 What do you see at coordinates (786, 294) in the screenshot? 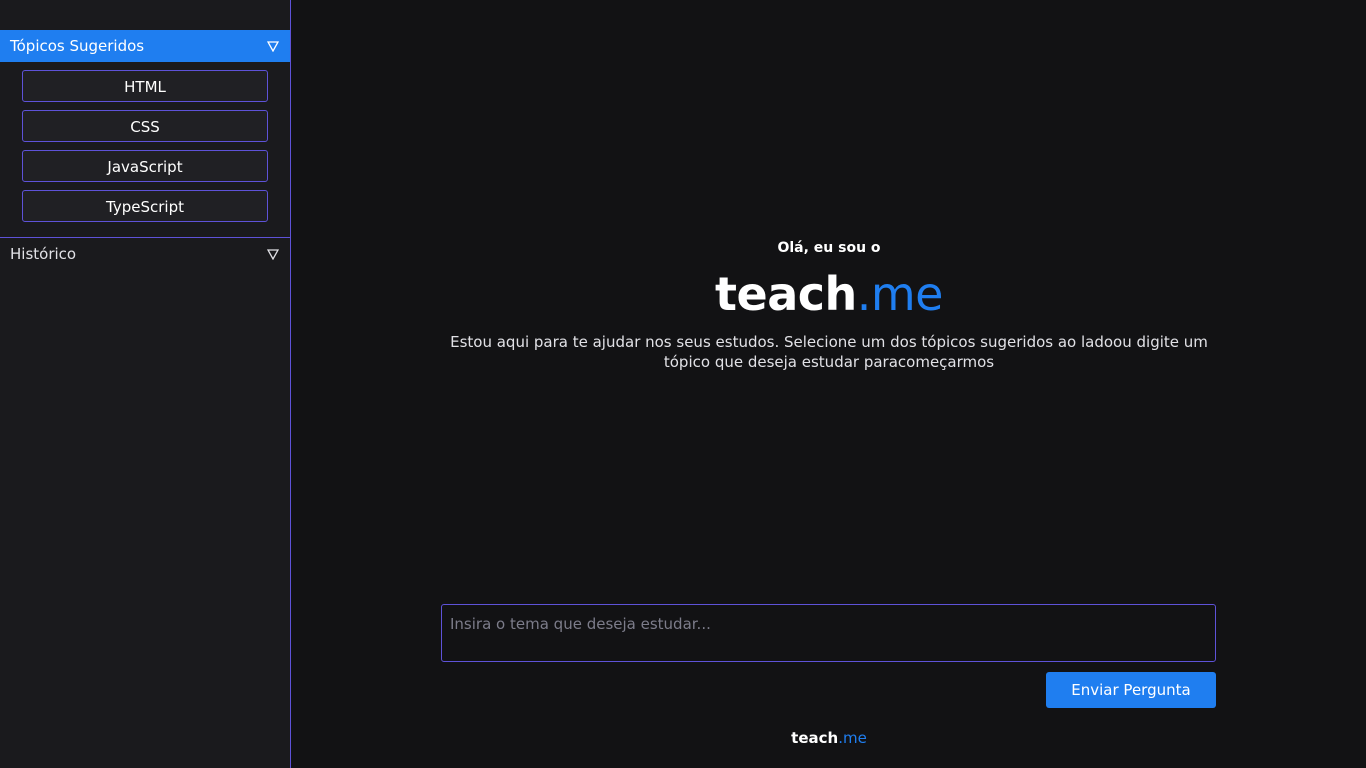
I see `logo-name: teach` at bounding box center [786, 294].